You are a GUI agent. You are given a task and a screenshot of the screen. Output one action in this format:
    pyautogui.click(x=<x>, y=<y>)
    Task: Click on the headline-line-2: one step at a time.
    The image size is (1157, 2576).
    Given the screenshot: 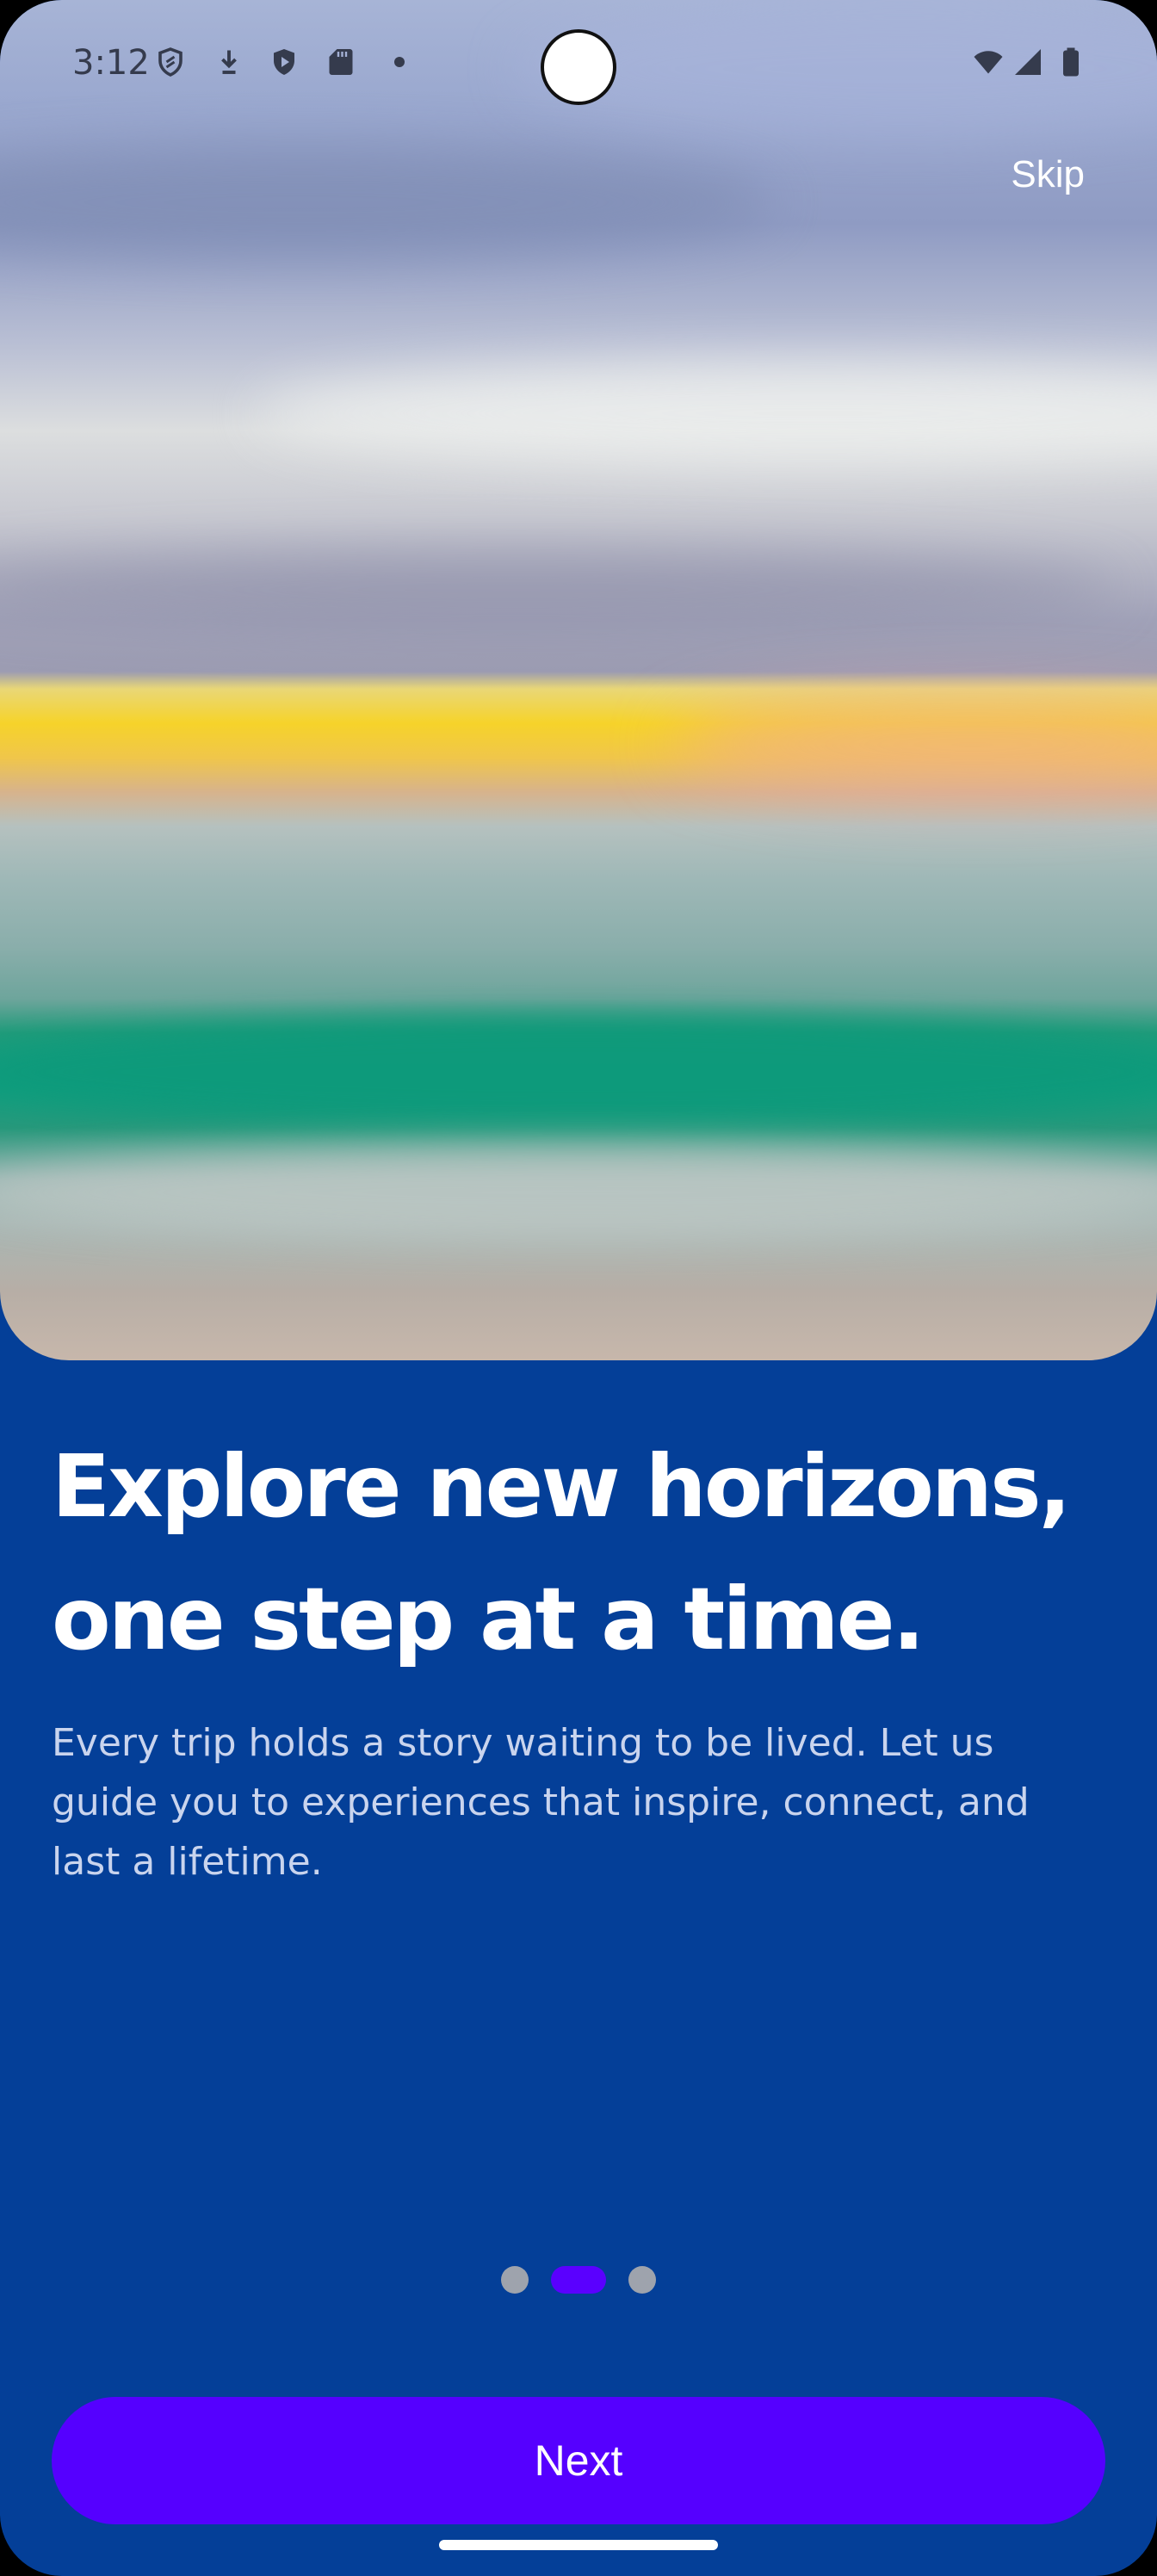 What is the action you would take?
    pyautogui.click(x=488, y=1619)
    